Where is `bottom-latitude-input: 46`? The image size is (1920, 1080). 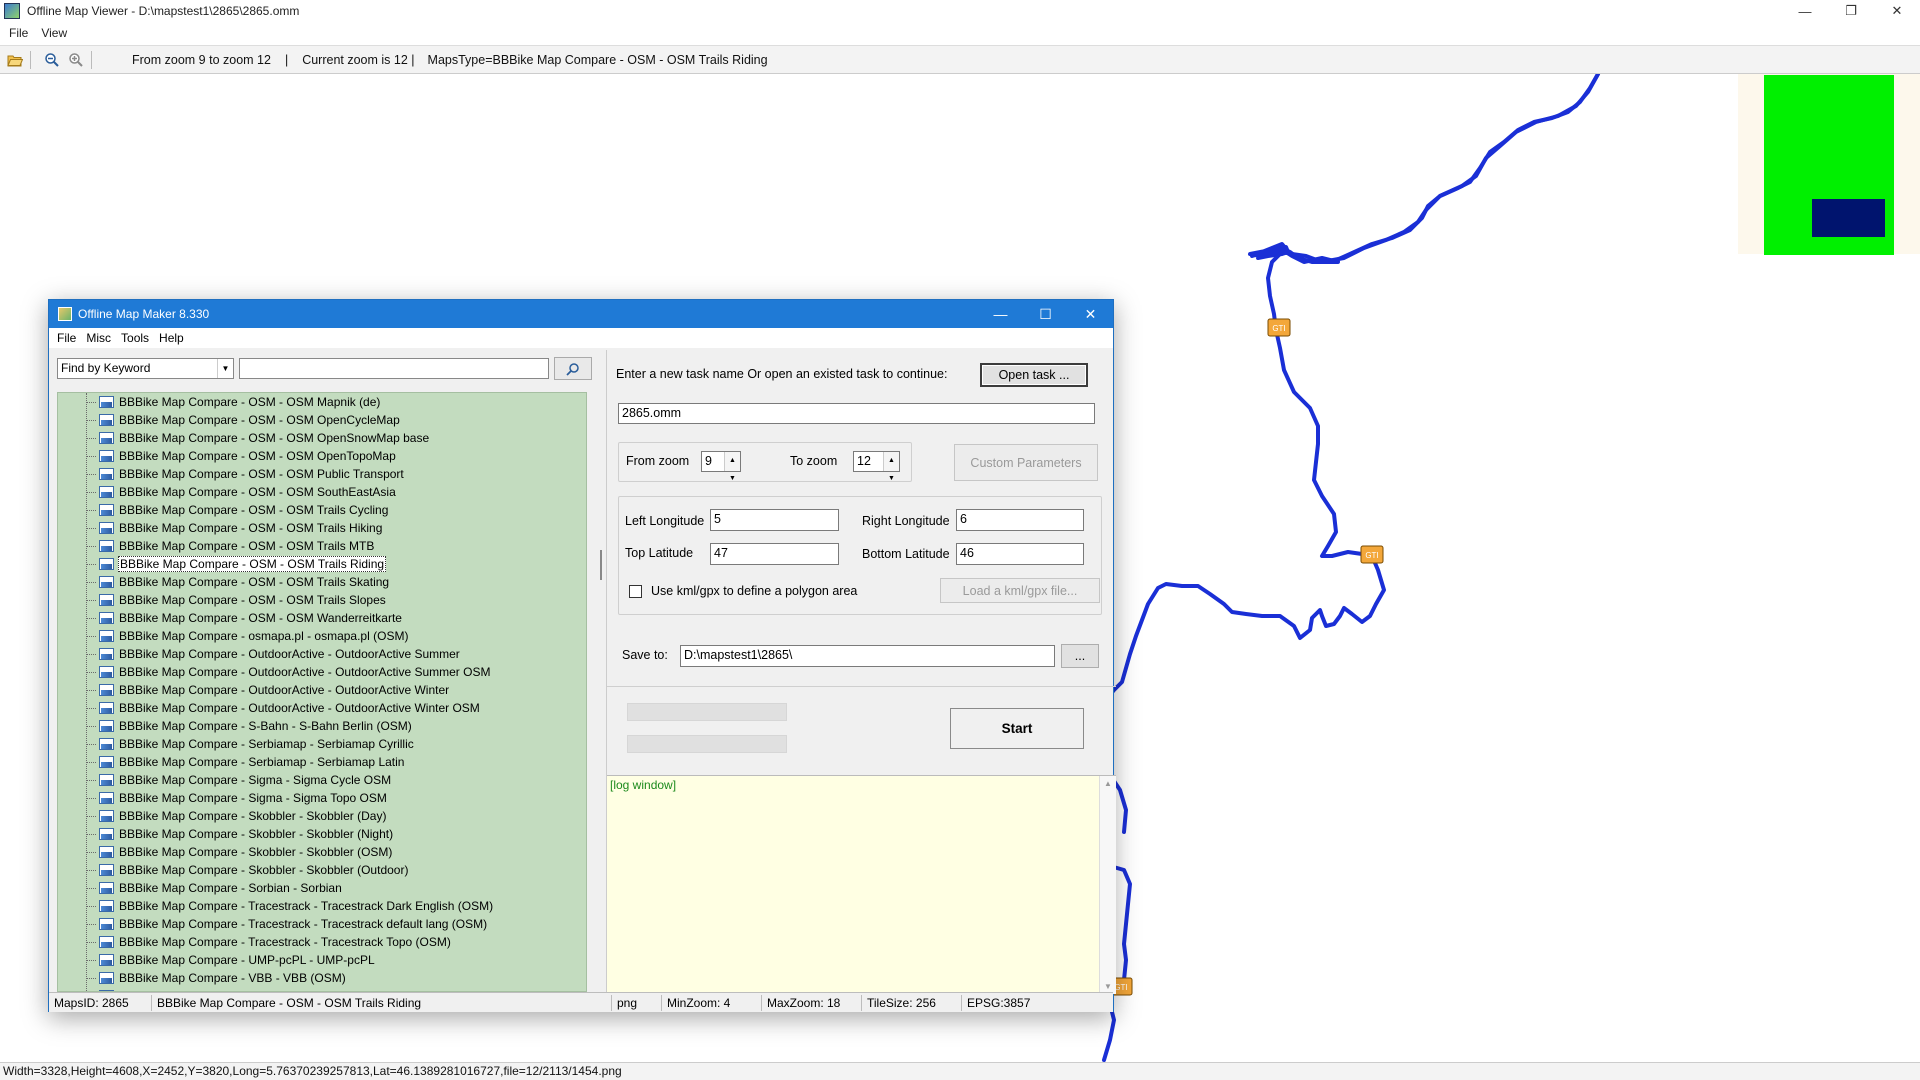
bottom-latitude-input: 46 is located at coordinates (1020, 554).